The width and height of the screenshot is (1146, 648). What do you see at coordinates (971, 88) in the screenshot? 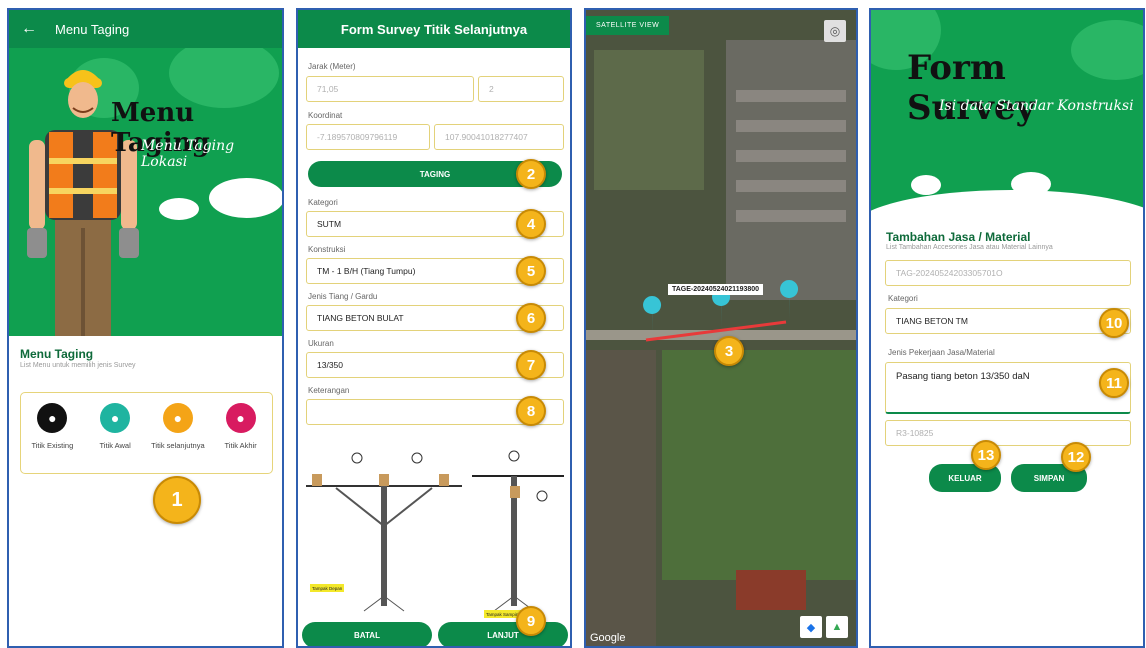
I see `banner-title: Form Survey` at bounding box center [971, 88].